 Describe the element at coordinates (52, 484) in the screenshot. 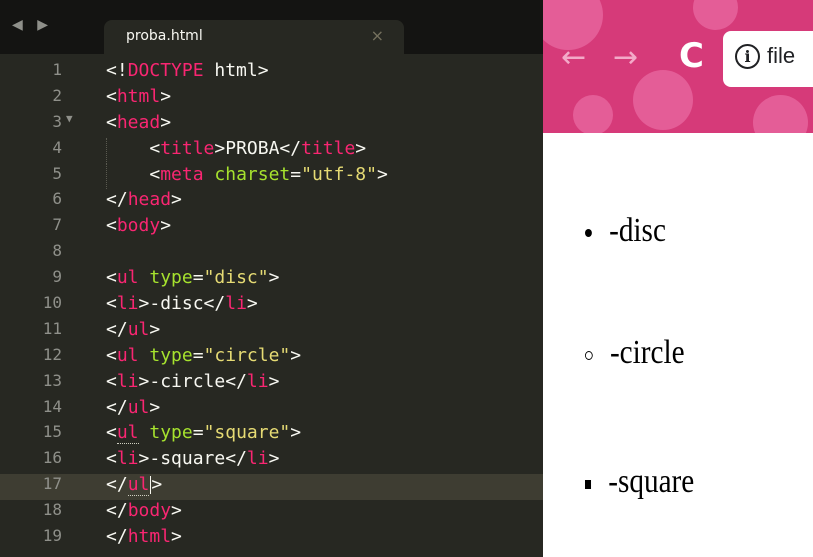

I see `line-number: 17` at that location.